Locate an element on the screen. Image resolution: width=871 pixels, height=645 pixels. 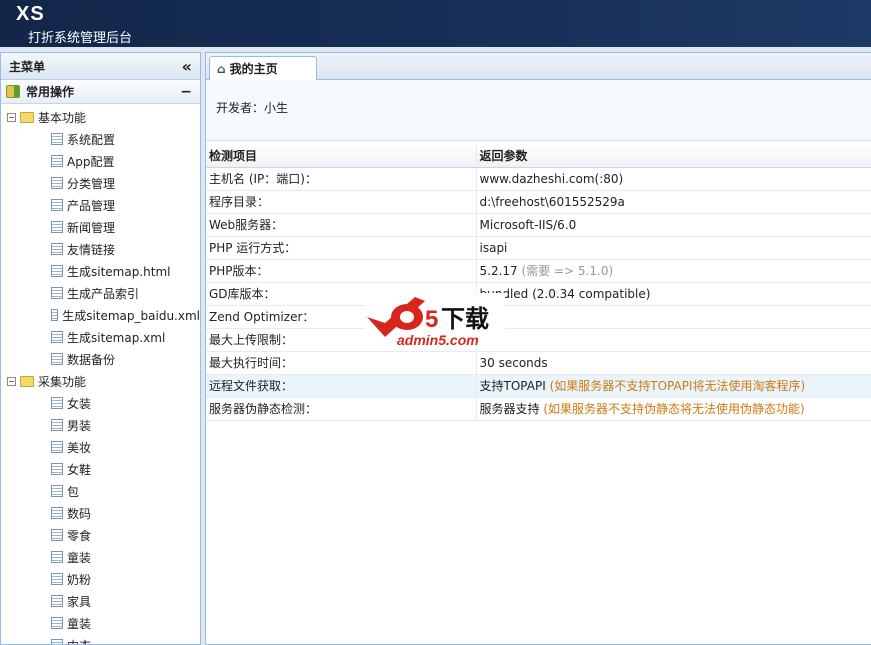
value-text: d:\freehost\601552529a is located at coordinates (552, 201).